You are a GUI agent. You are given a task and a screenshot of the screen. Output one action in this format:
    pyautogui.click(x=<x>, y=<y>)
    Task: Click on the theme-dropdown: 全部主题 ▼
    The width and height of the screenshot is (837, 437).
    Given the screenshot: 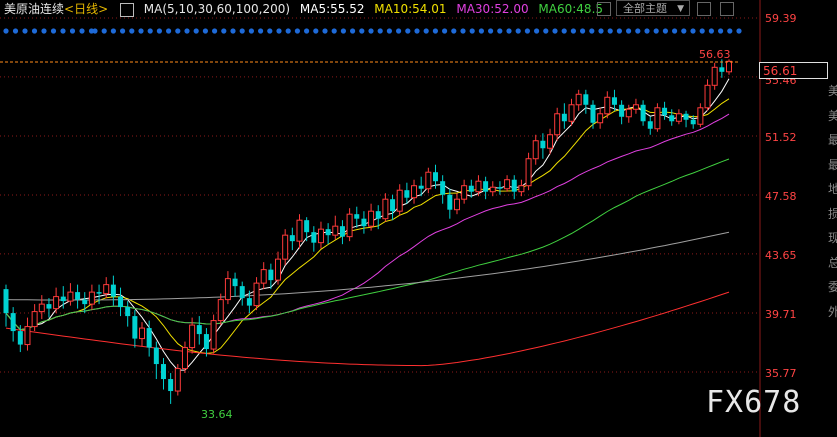 What is the action you would take?
    pyautogui.click(x=653, y=8)
    